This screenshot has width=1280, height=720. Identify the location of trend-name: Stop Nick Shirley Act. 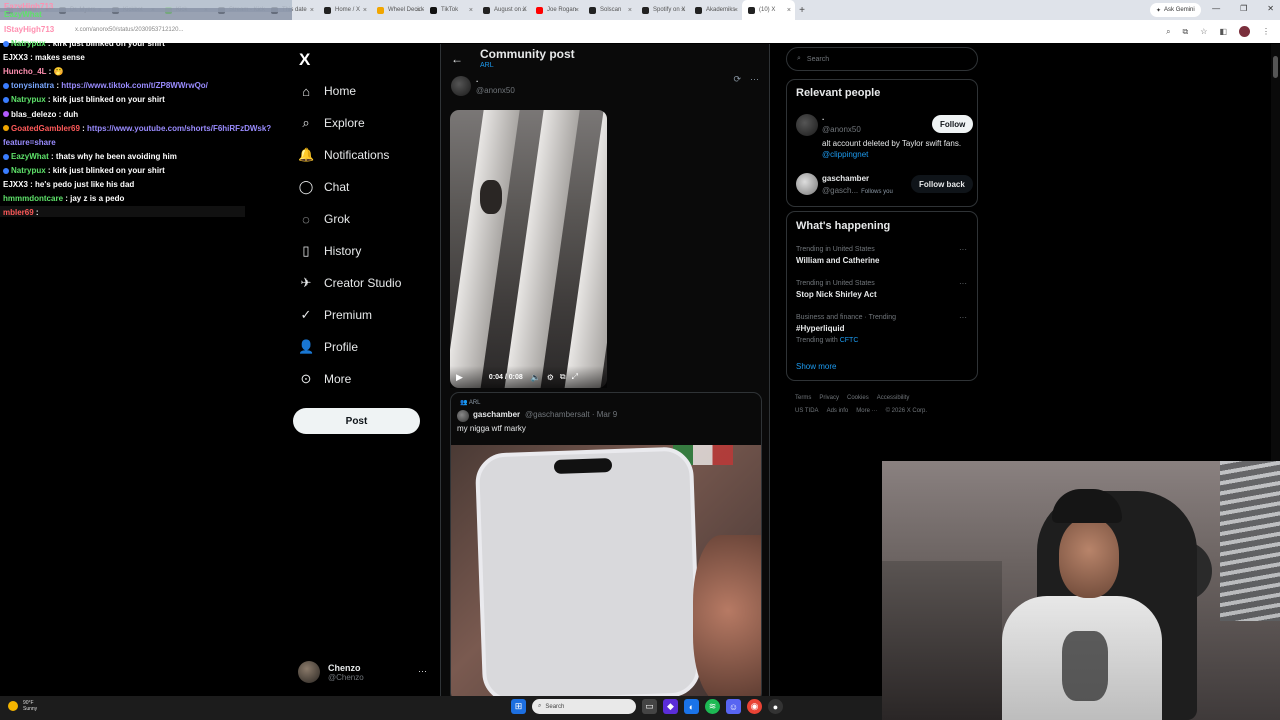
(836, 294).